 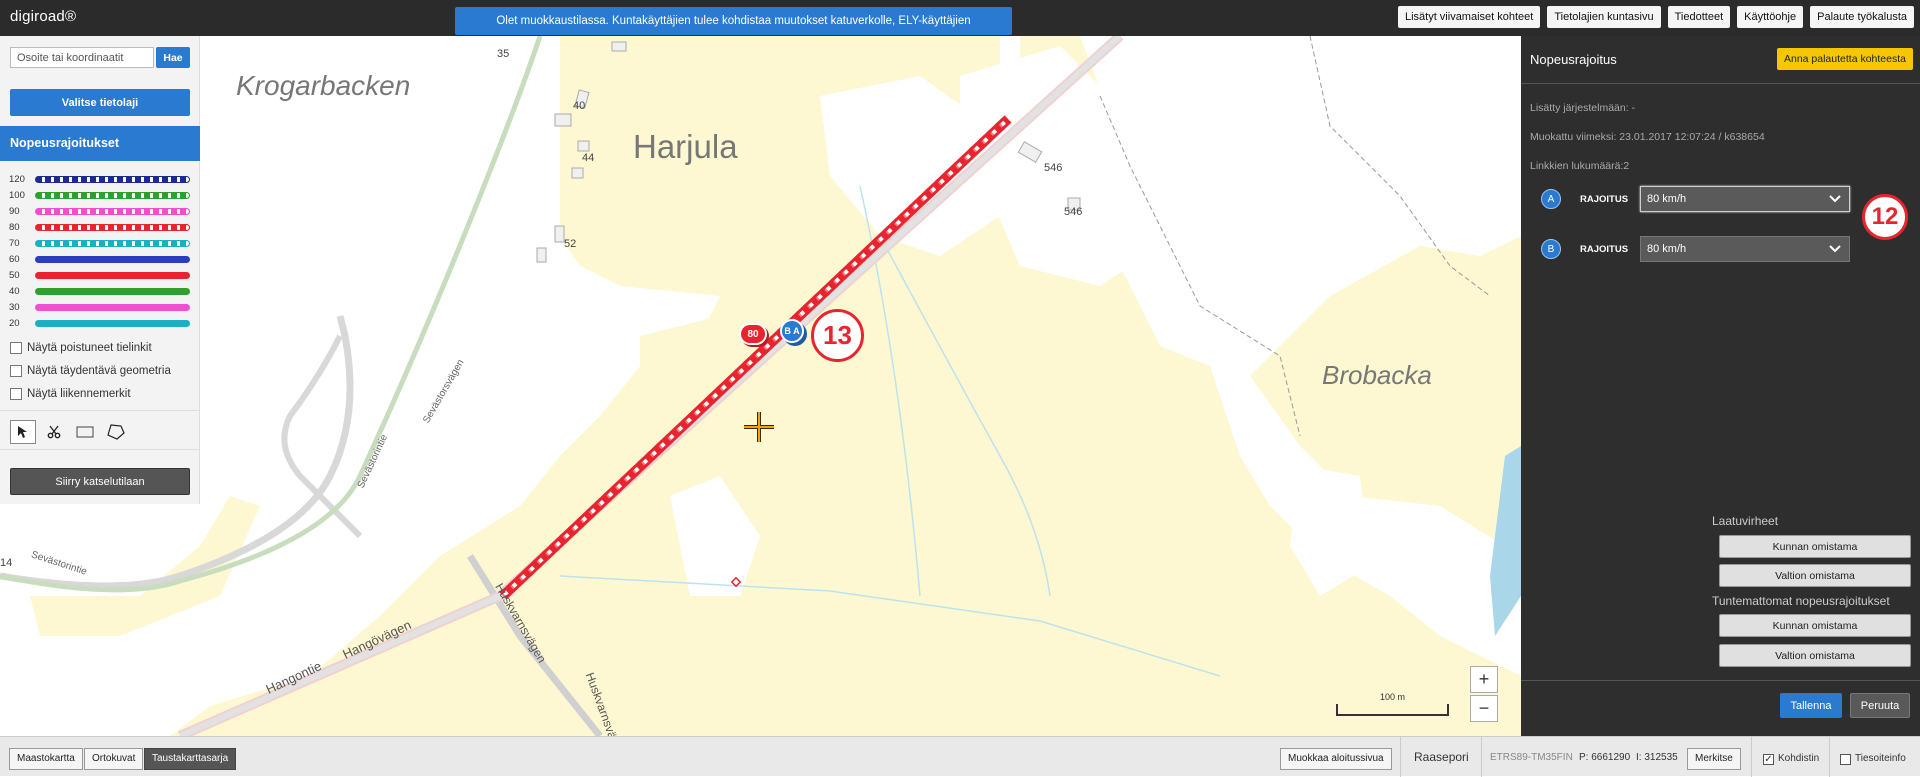 I want to click on place-label-brobacka: Brobacka, so click(x=1377, y=375).